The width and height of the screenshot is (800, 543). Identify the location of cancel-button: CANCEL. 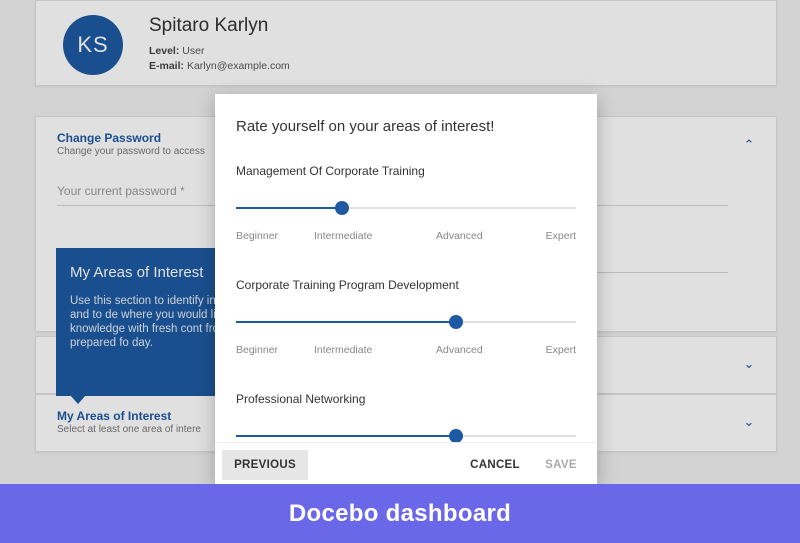
(495, 465).